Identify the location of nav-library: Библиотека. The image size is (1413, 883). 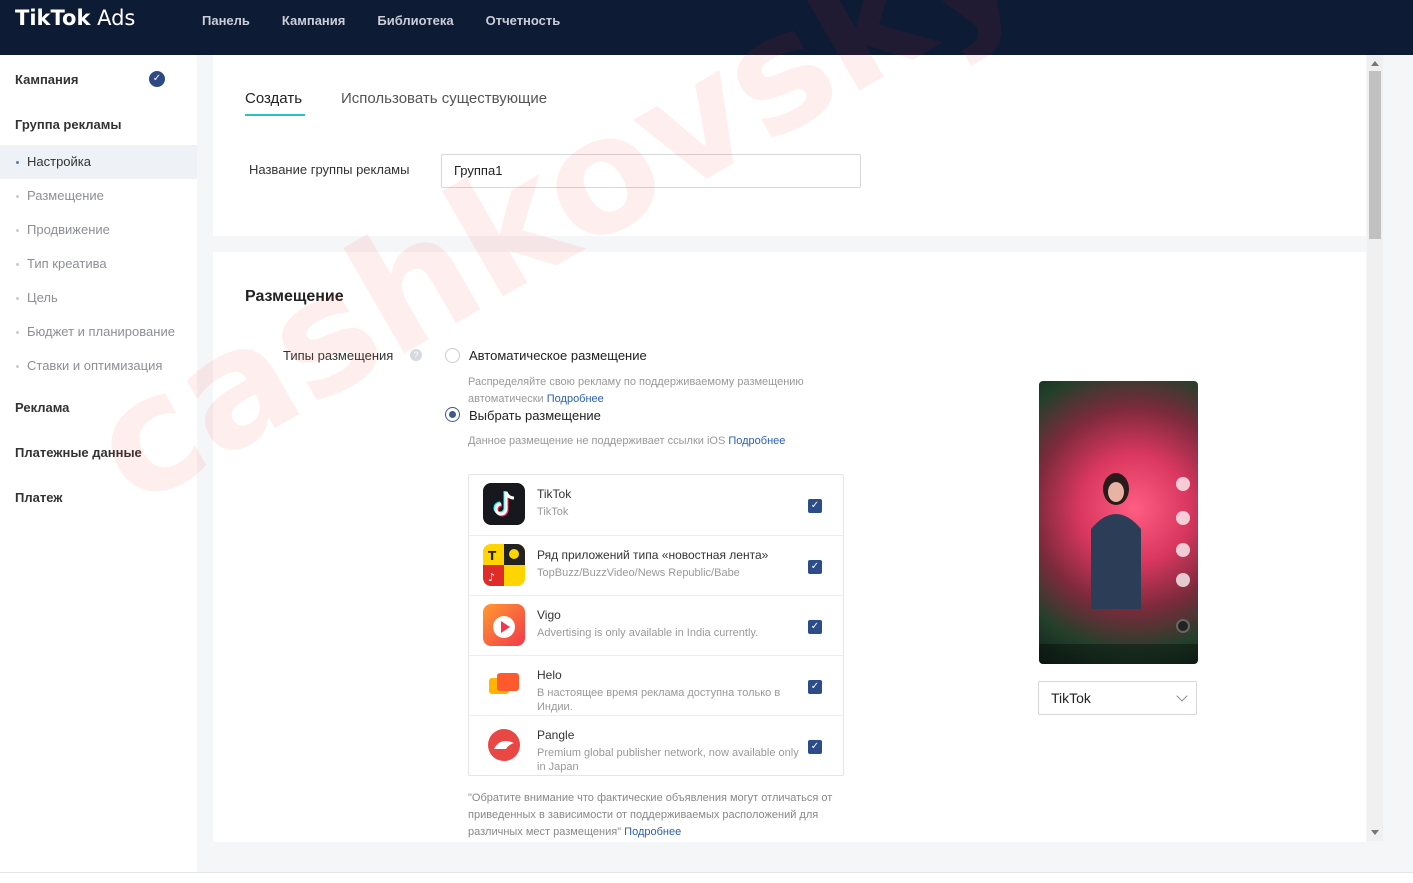
(415, 20).